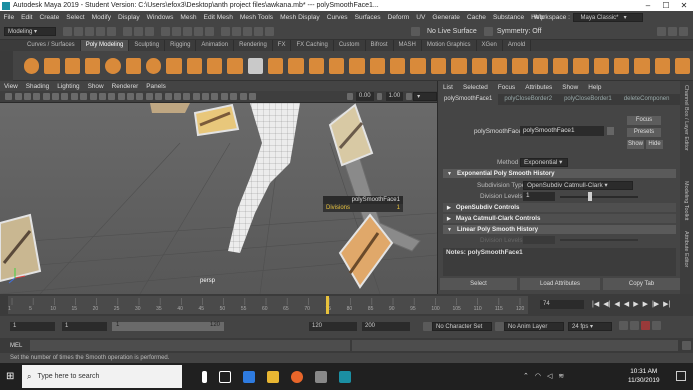 This screenshot has width=693, height=390. I want to click on fps-dropdown: 24 fps ▾, so click(590, 326).